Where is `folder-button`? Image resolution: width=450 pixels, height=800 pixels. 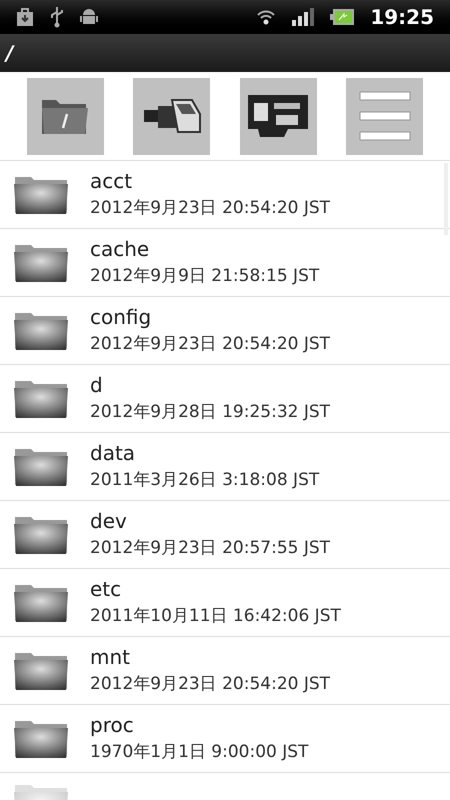
folder-button is located at coordinates (65, 116).